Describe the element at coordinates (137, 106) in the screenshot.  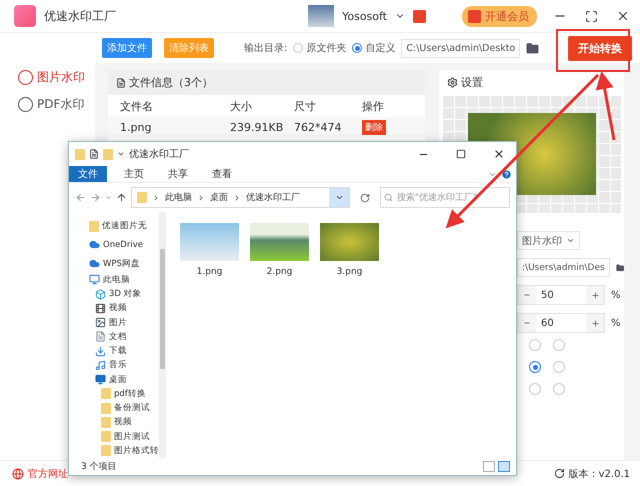
I see `column-header: 文件名` at that location.